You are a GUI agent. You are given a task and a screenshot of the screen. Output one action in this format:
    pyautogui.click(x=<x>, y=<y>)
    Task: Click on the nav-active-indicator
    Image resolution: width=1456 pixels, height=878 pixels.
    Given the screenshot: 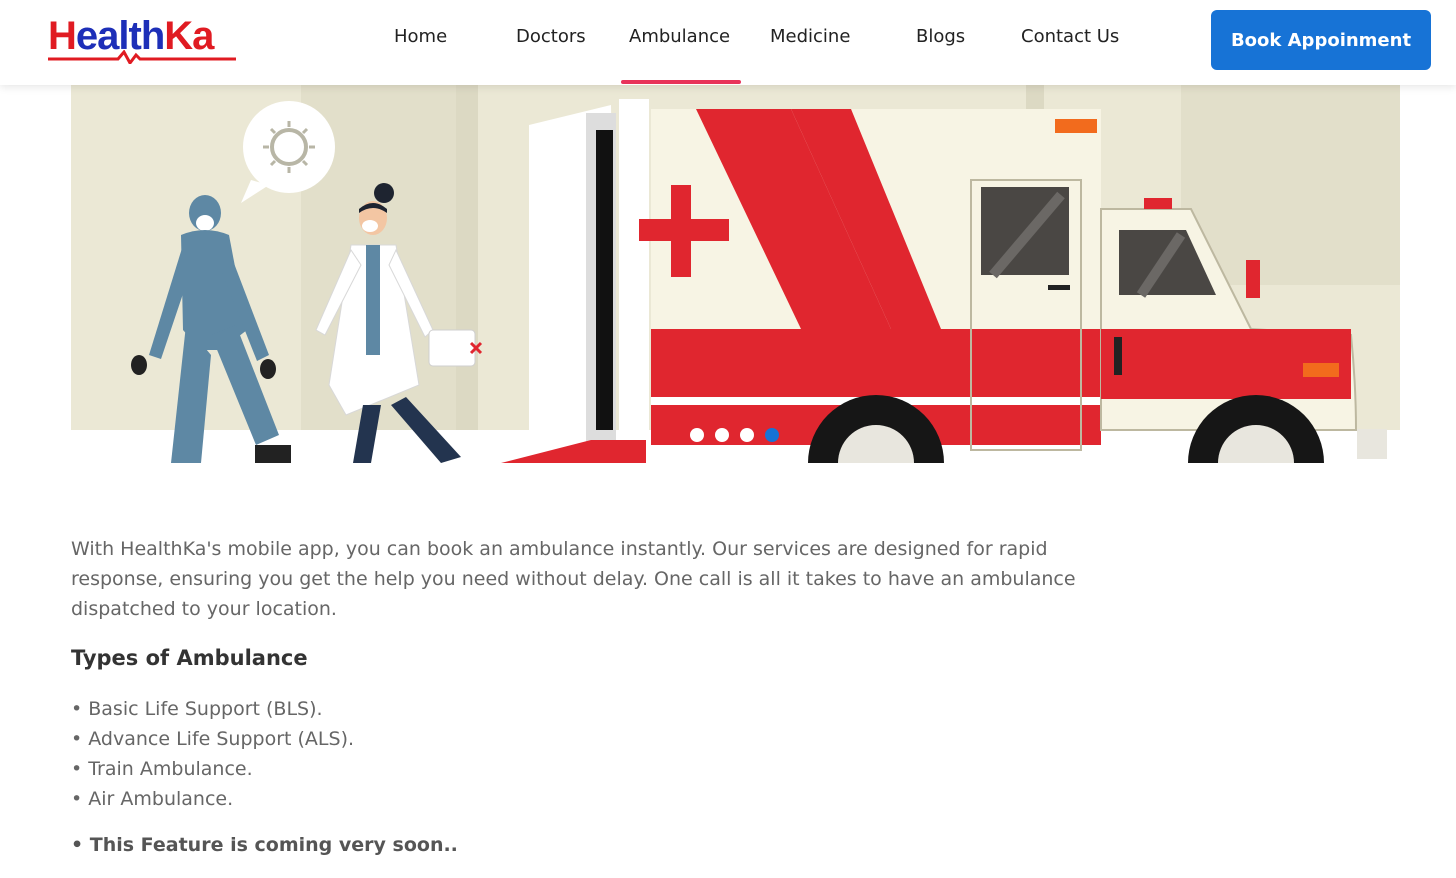 What is the action you would take?
    pyautogui.click(x=681, y=82)
    